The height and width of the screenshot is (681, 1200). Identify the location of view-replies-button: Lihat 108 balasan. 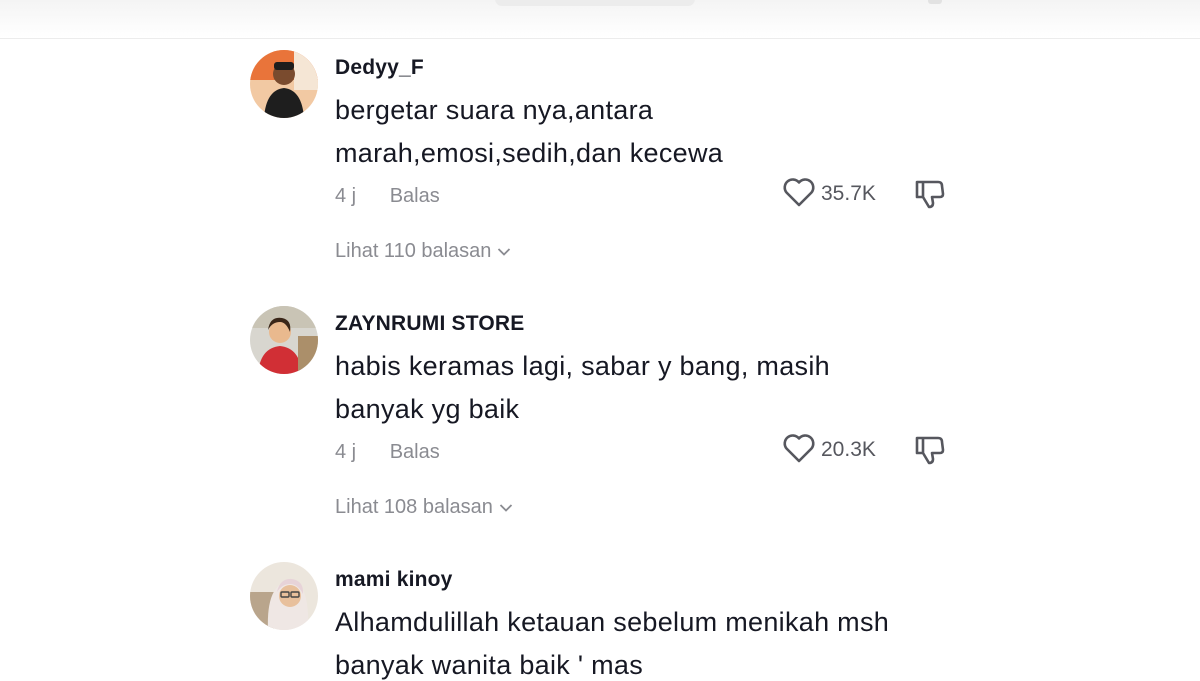
(424, 507).